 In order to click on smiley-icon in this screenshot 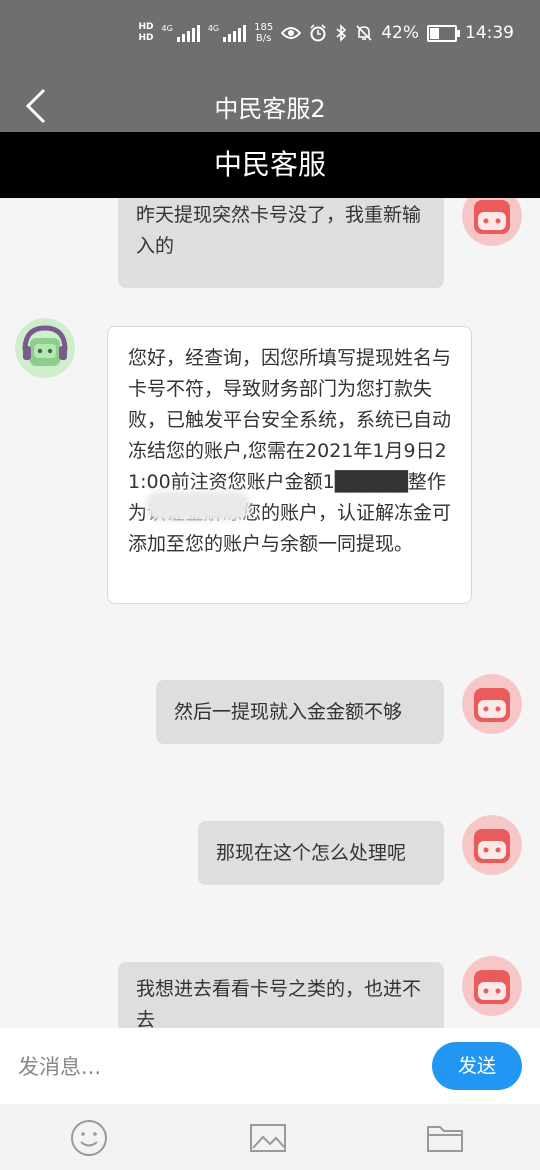, I will do `click(89, 1138)`.